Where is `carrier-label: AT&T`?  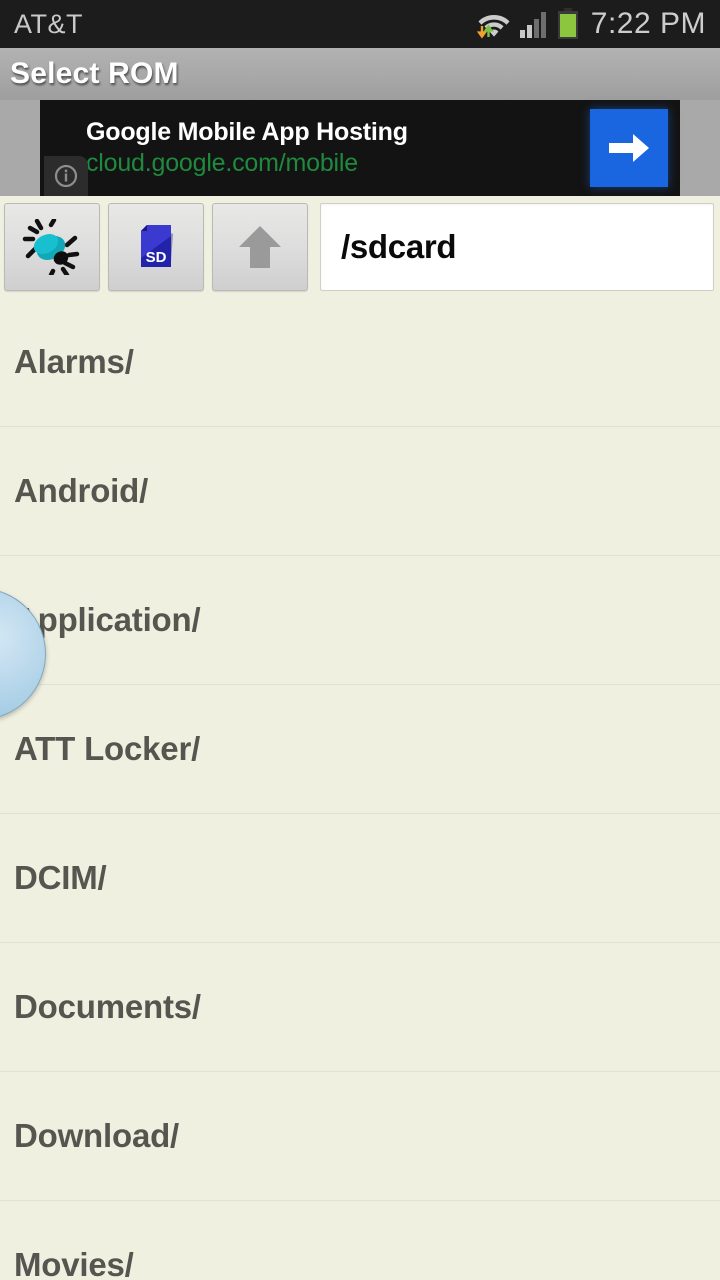
carrier-label: AT&T is located at coordinates (48, 23).